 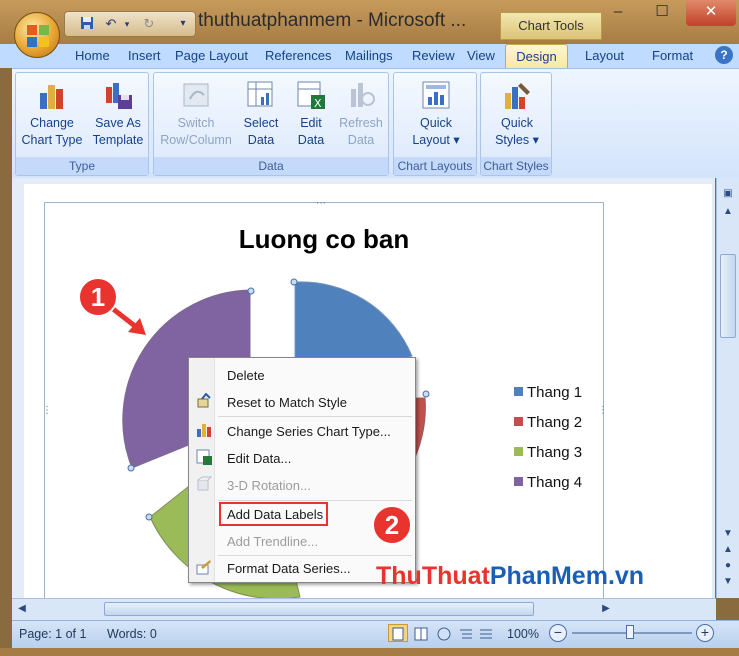 What do you see at coordinates (369, 652) in the screenshot?
I see `window-frame-bottom` at bounding box center [369, 652].